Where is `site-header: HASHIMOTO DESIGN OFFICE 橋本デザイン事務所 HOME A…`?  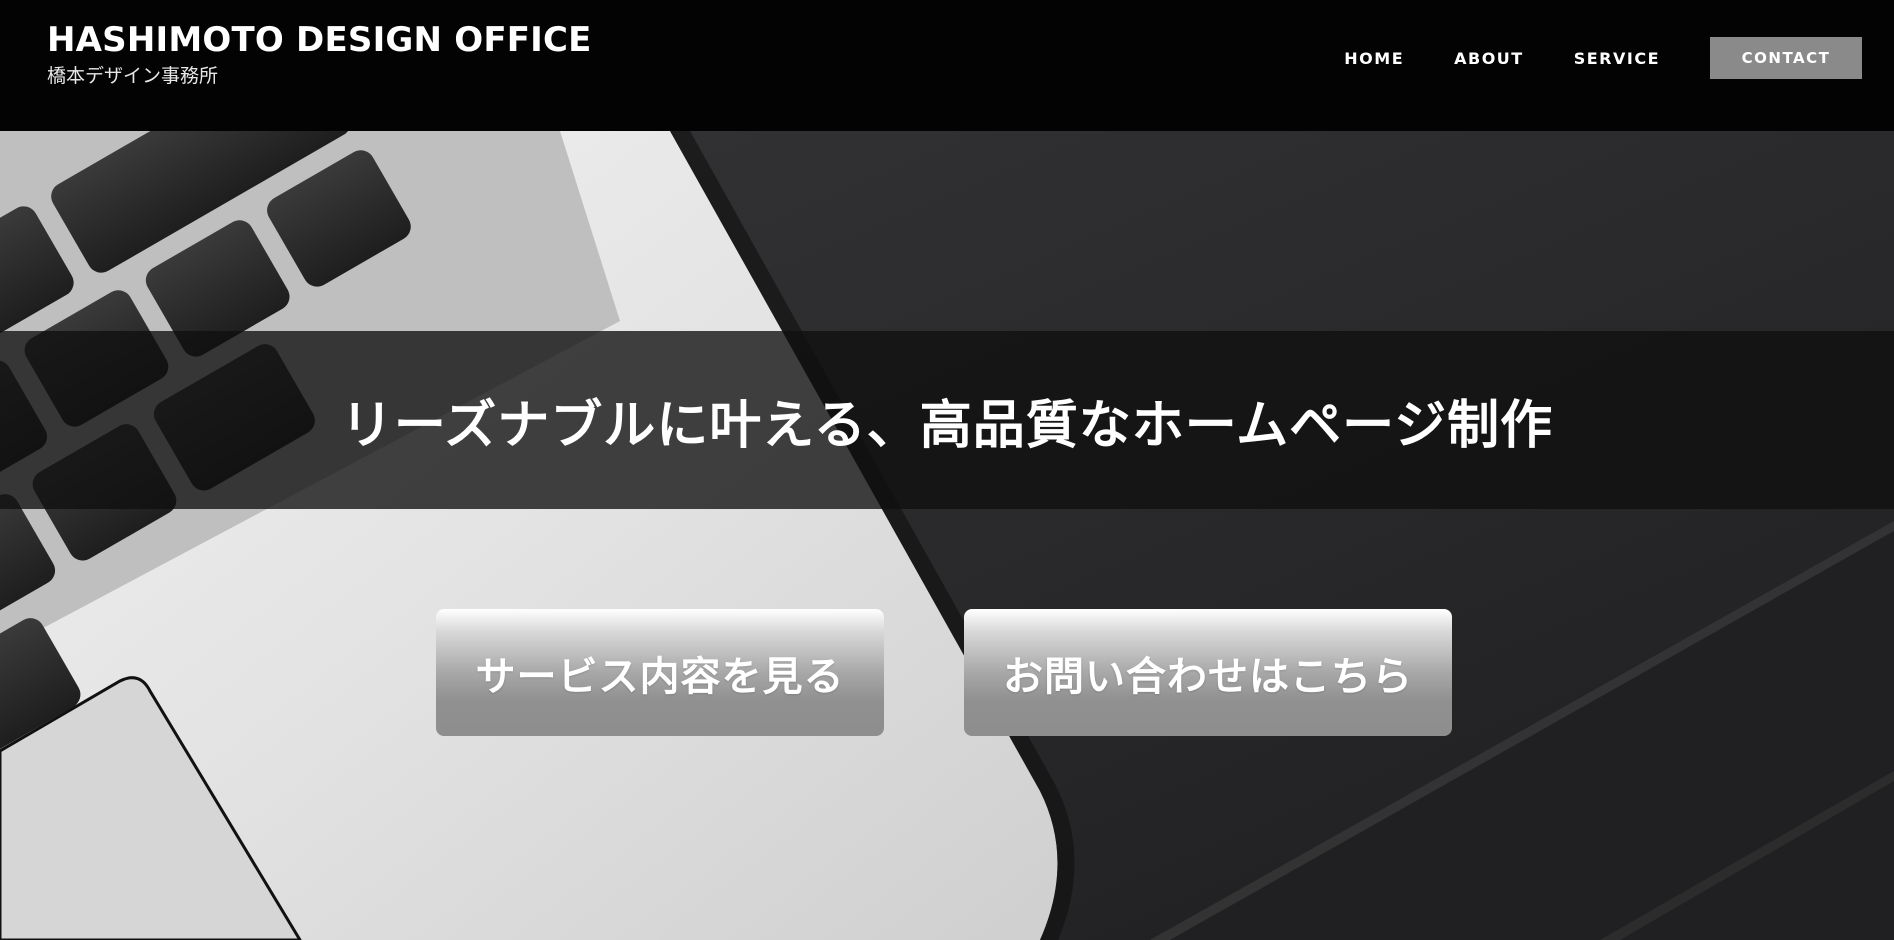
site-header: HASHIMOTO DESIGN OFFICE 橋本デザイン事務所 HOME A… is located at coordinates (947, 65).